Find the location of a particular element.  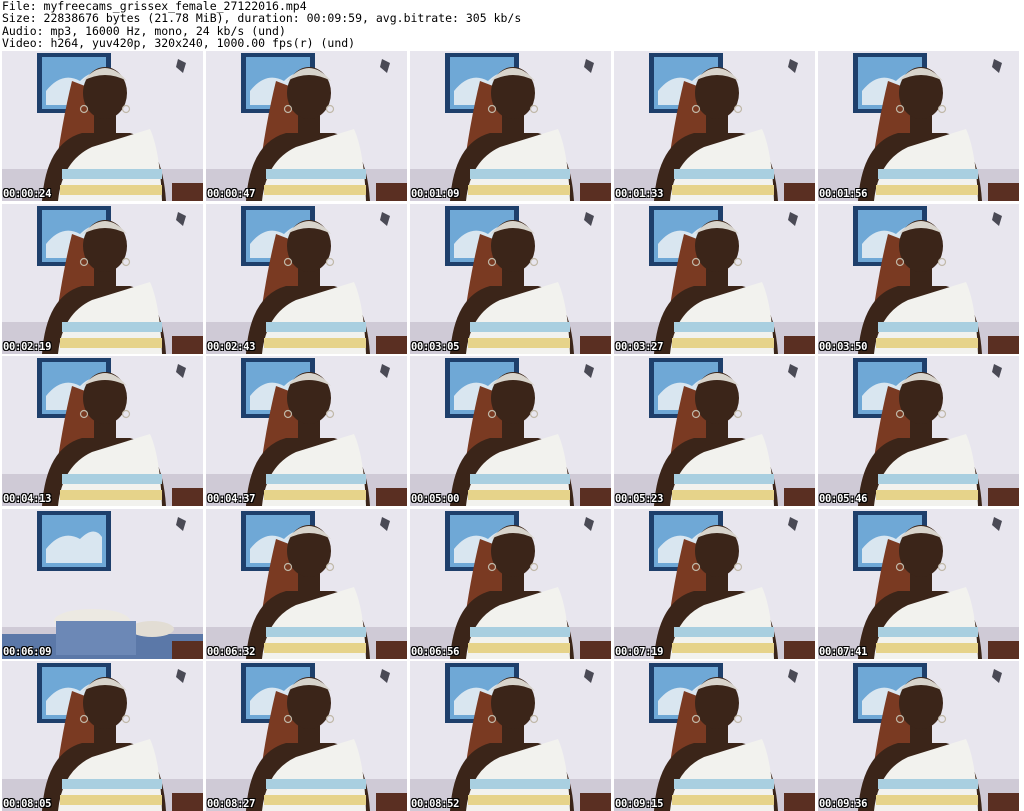

thumbnail-timestamp: 00:00:24 is located at coordinates (27, 194).